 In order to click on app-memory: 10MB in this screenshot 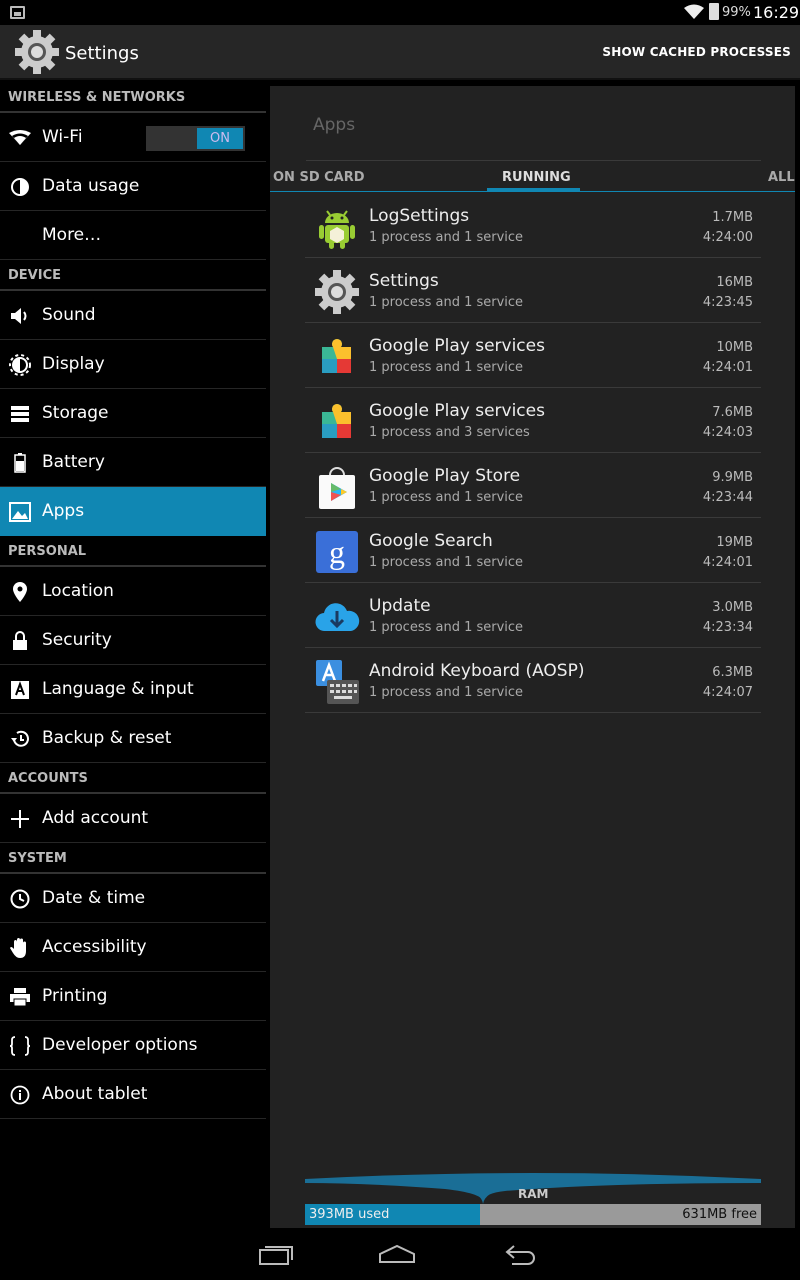, I will do `click(734, 347)`.